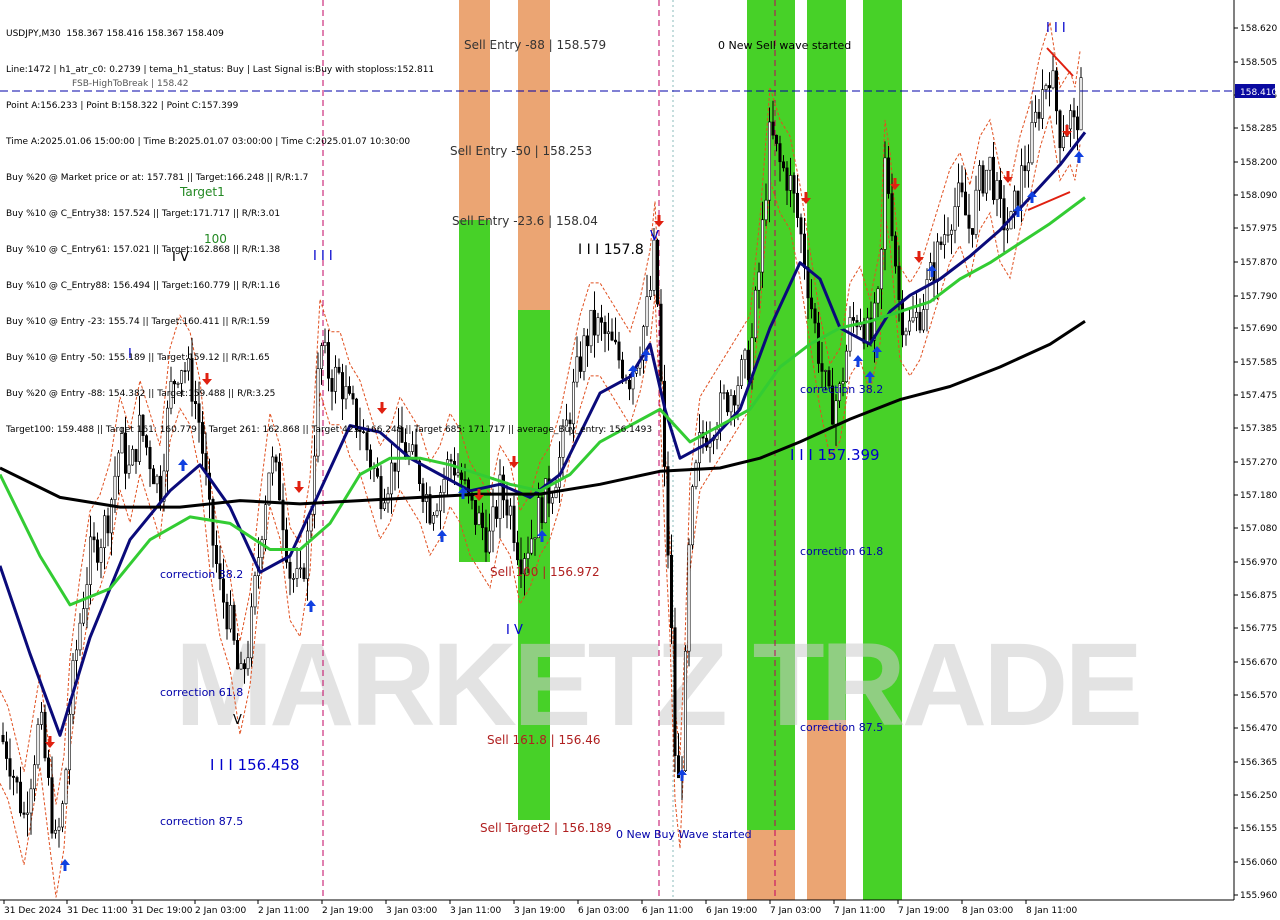 This screenshot has height=920, width=1280. Describe the element at coordinates (796, 911) in the screenshot. I see `x-tick-label: 7 Jan 03:00` at that location.